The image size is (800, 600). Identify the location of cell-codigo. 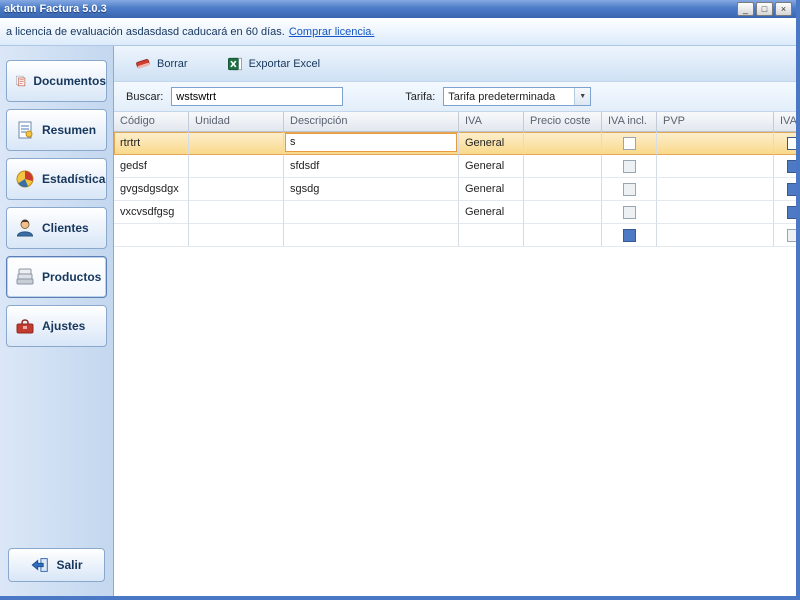
(151, 235).